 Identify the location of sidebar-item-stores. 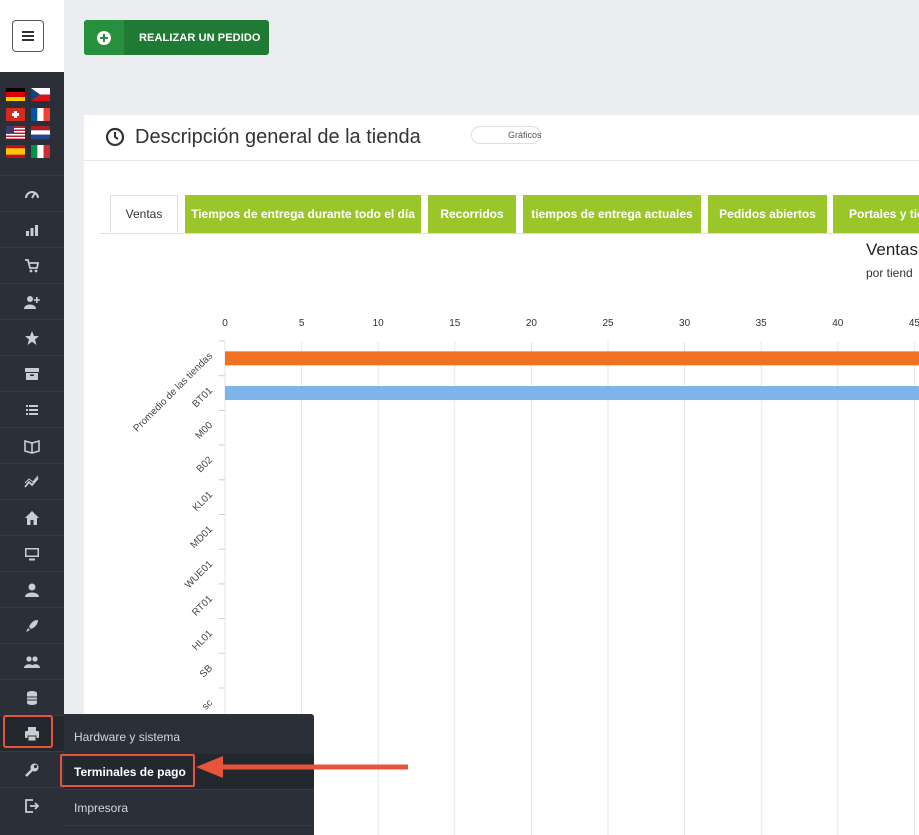
(32, 517).